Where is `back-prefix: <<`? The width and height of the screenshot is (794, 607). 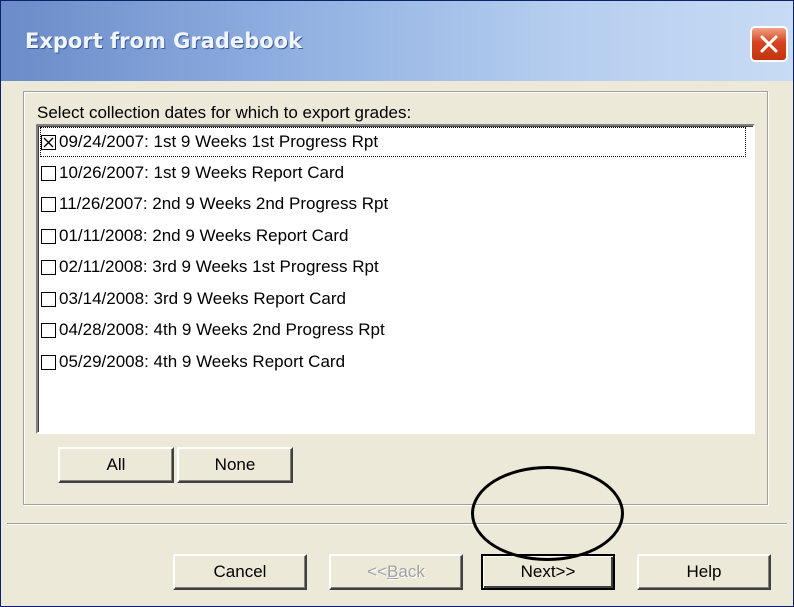
back-prefix: << is located at coordinates (377, 571).